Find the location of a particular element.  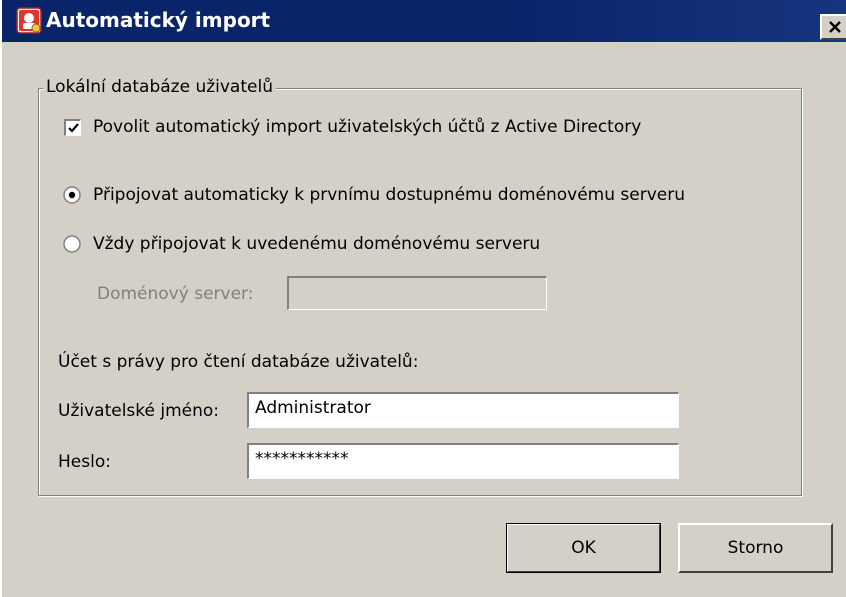

password-label: Heslo: is located at coordinates (84, 462).